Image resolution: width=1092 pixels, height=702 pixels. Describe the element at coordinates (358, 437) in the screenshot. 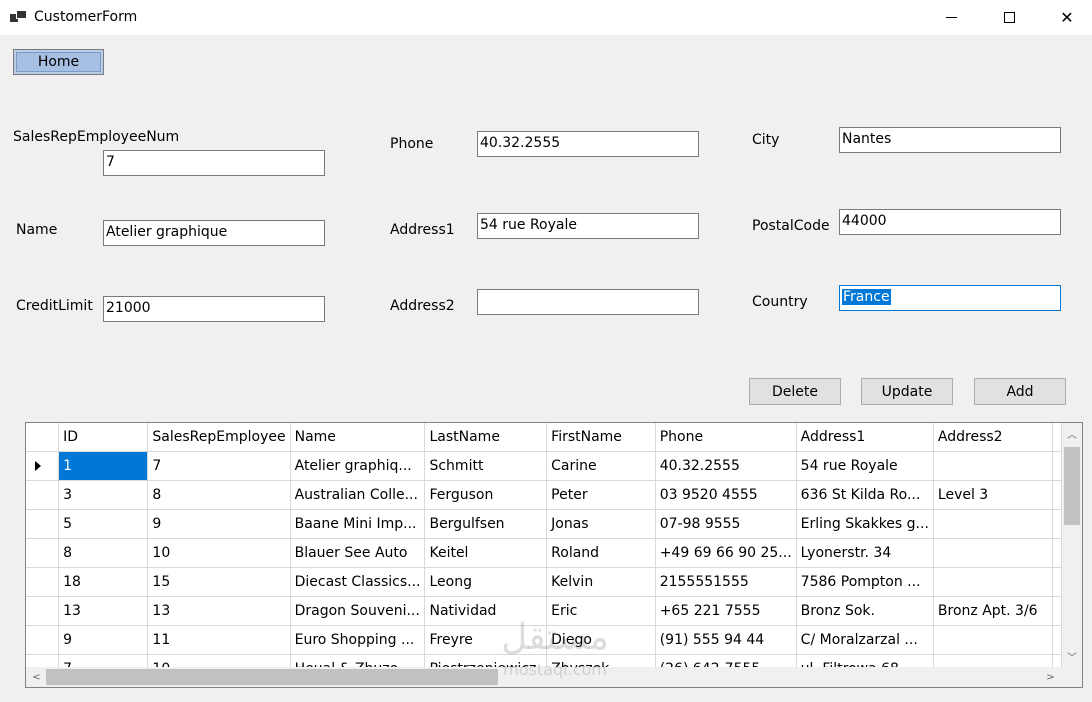

I see `column-header: Name` at that location.